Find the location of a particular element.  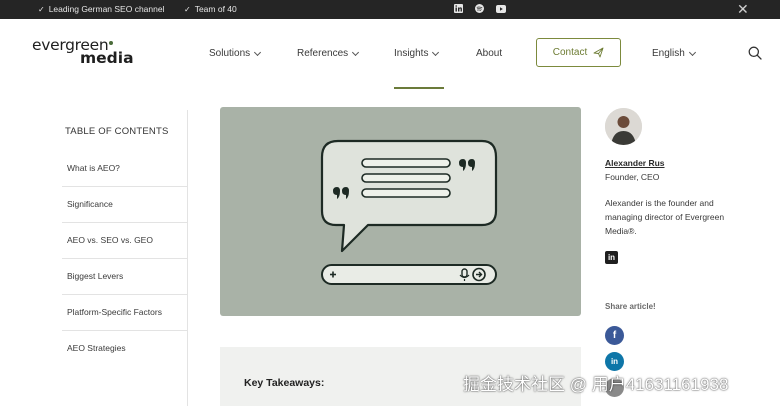

nav-about-label: About is located at coordinates (489, 53).